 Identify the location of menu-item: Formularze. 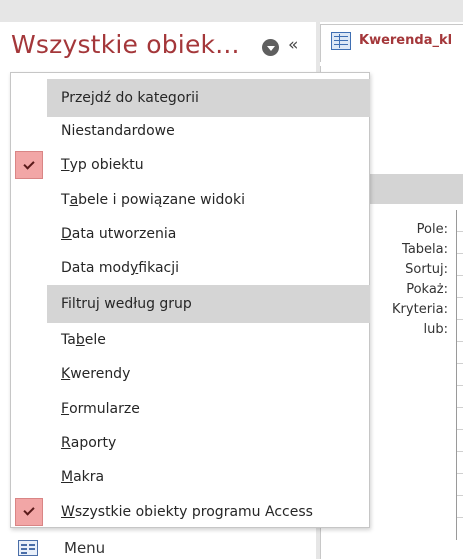
(208, 409).